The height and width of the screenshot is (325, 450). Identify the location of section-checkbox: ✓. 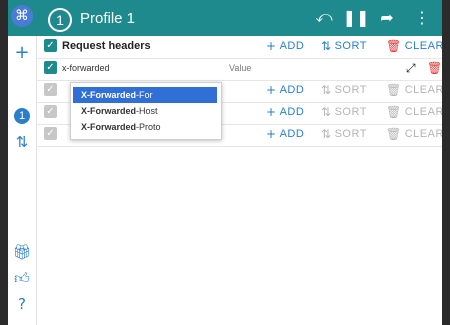
(50, 45).